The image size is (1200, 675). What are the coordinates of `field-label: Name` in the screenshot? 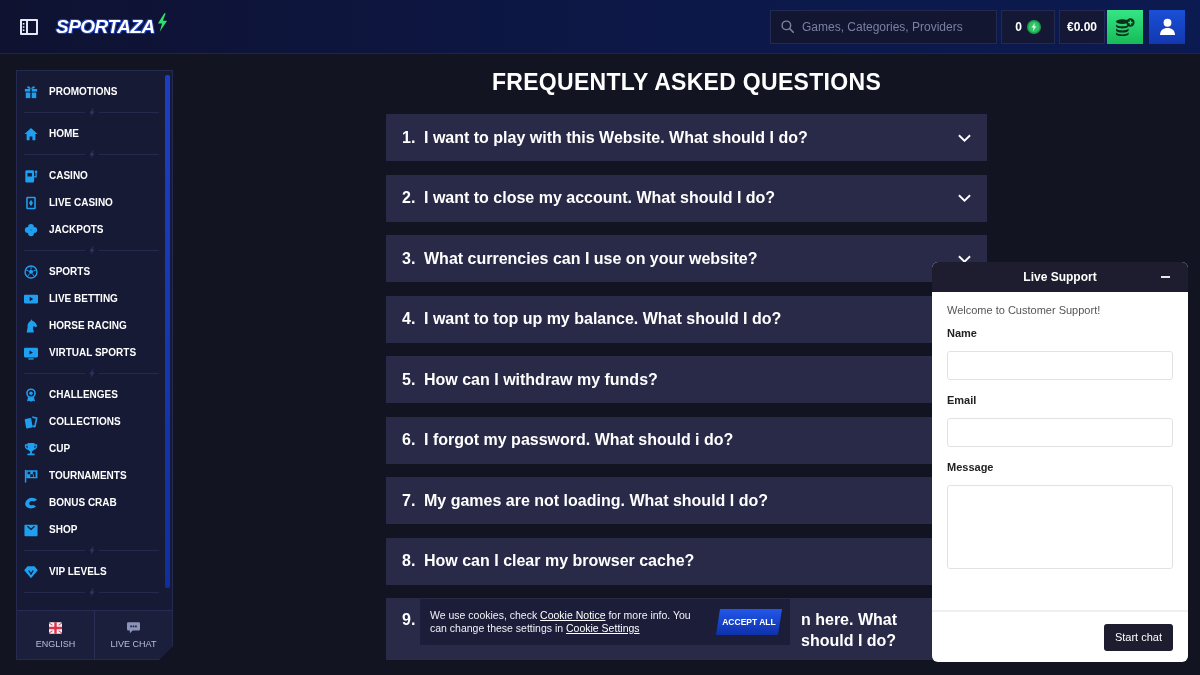 It's located at (962, 333).